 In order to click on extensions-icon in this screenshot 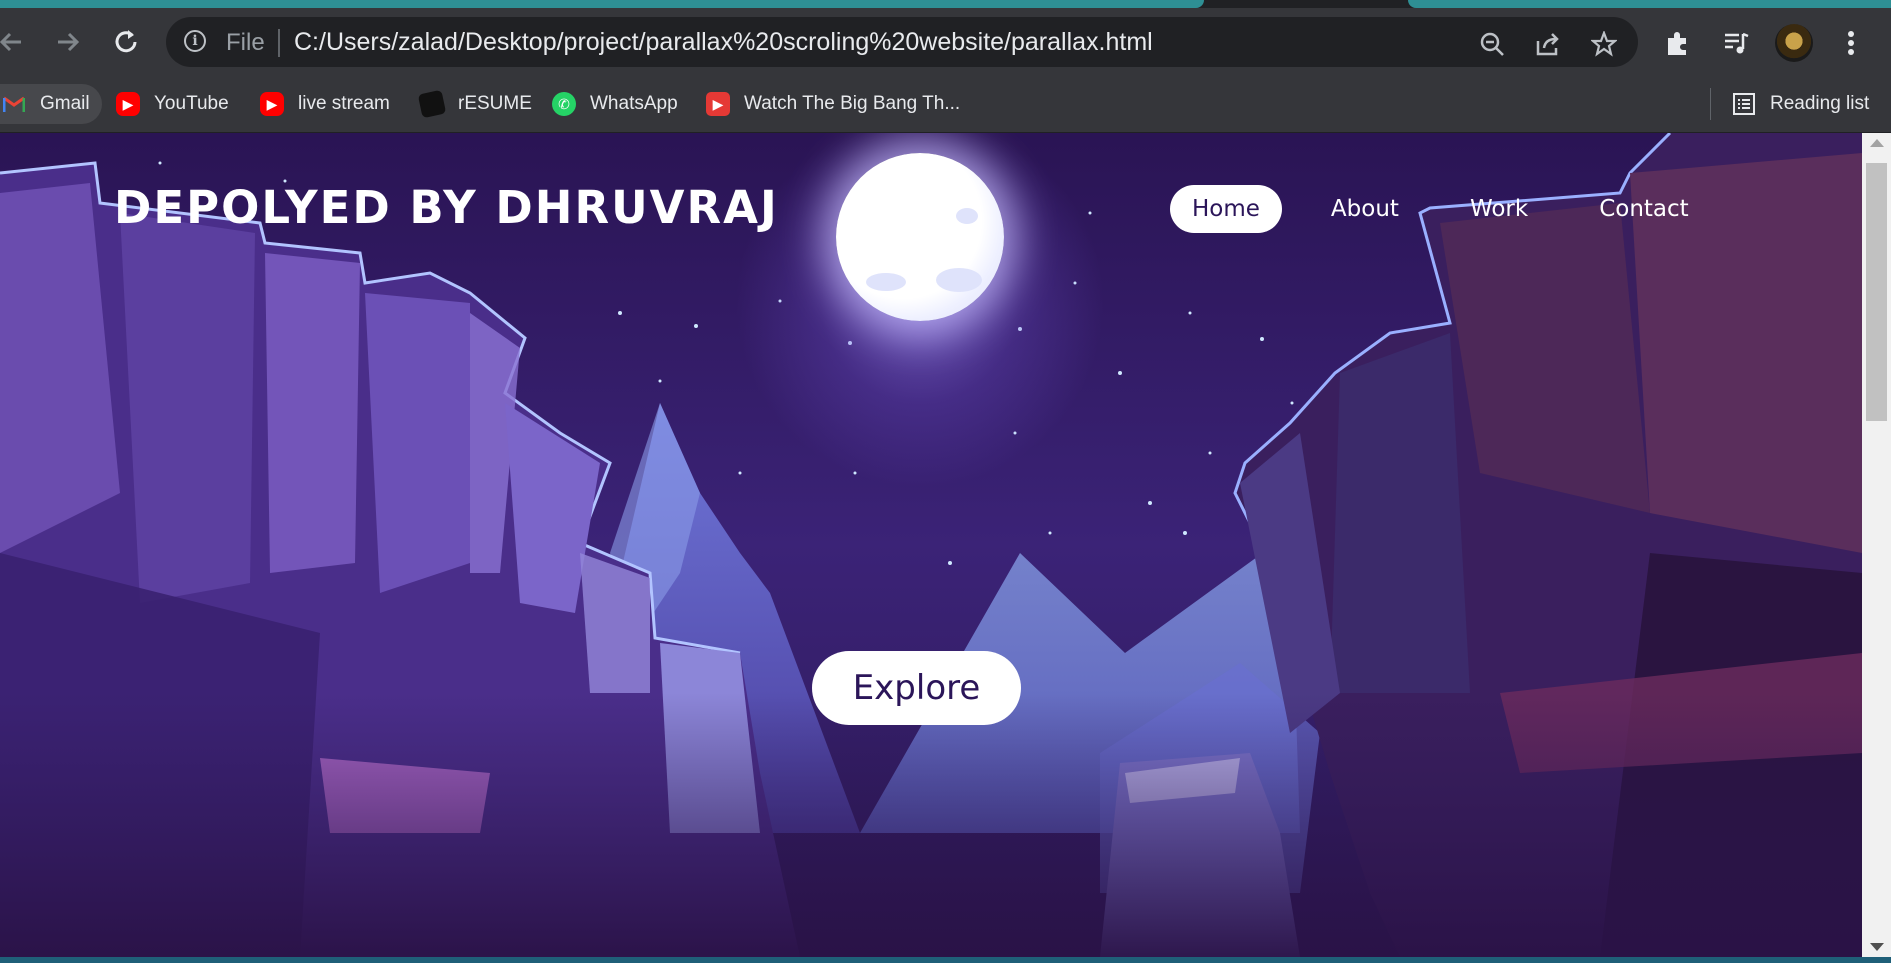, I will do `click(1678, 43)`.